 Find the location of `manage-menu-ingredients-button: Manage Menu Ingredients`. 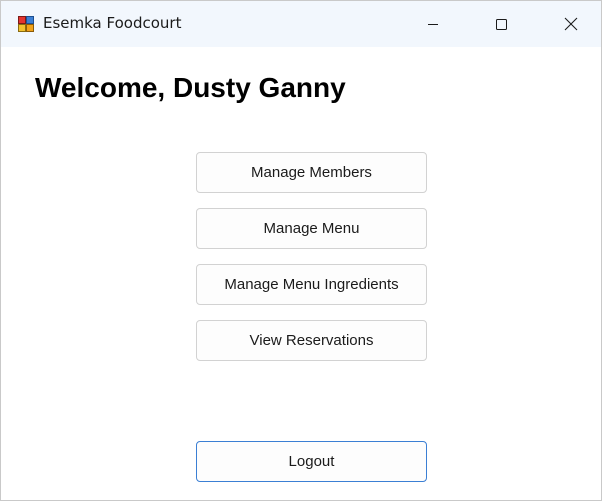

manage-menu-ingredients-button: Manage Menu Ingredients is located at coordinates (311, 284).